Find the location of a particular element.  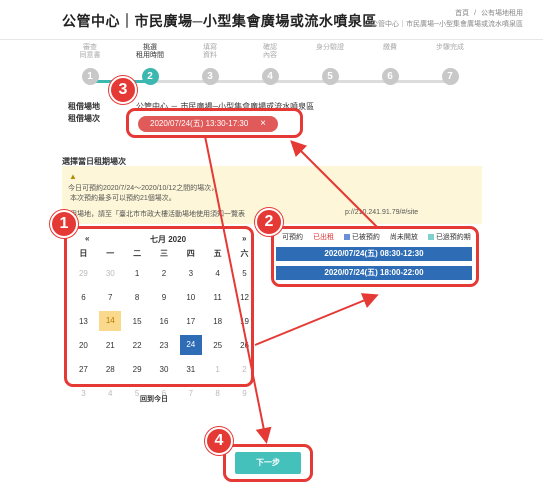

calendar-day-number: 4 is located at coordinates (110, 393).